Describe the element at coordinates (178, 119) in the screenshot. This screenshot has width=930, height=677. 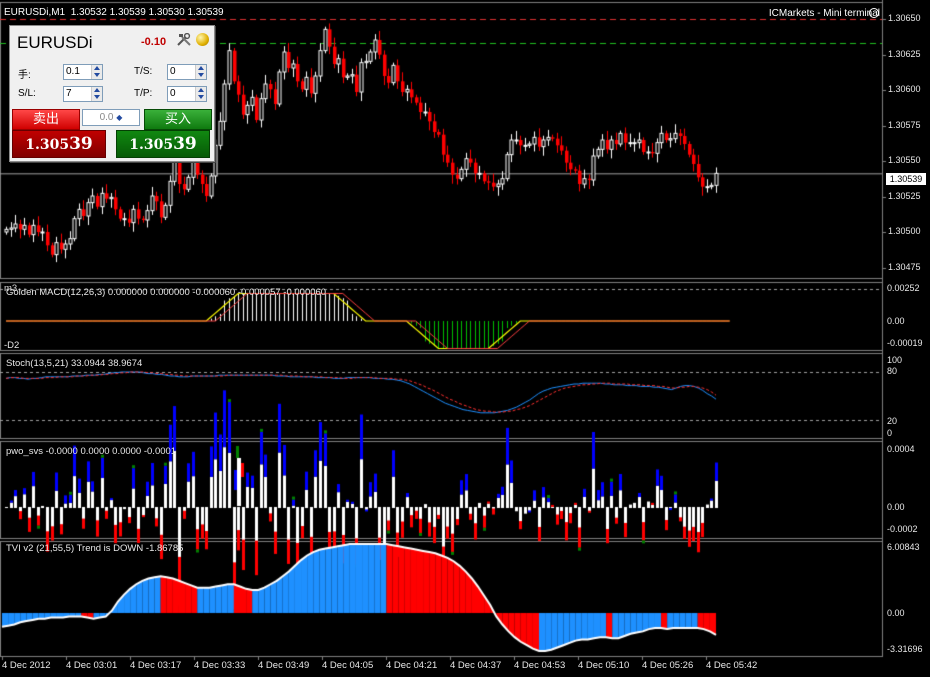
I see `buy-button: 买入` at that location.